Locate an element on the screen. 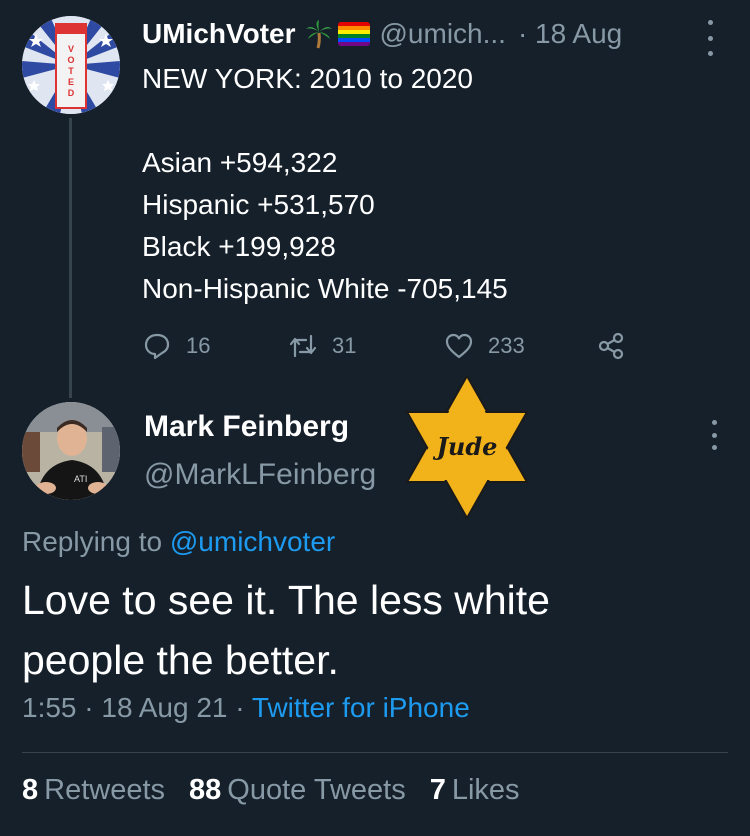 The width and height of the screenshot is (750, 836). likes-label: Likes is located at coordinates (485, 790).